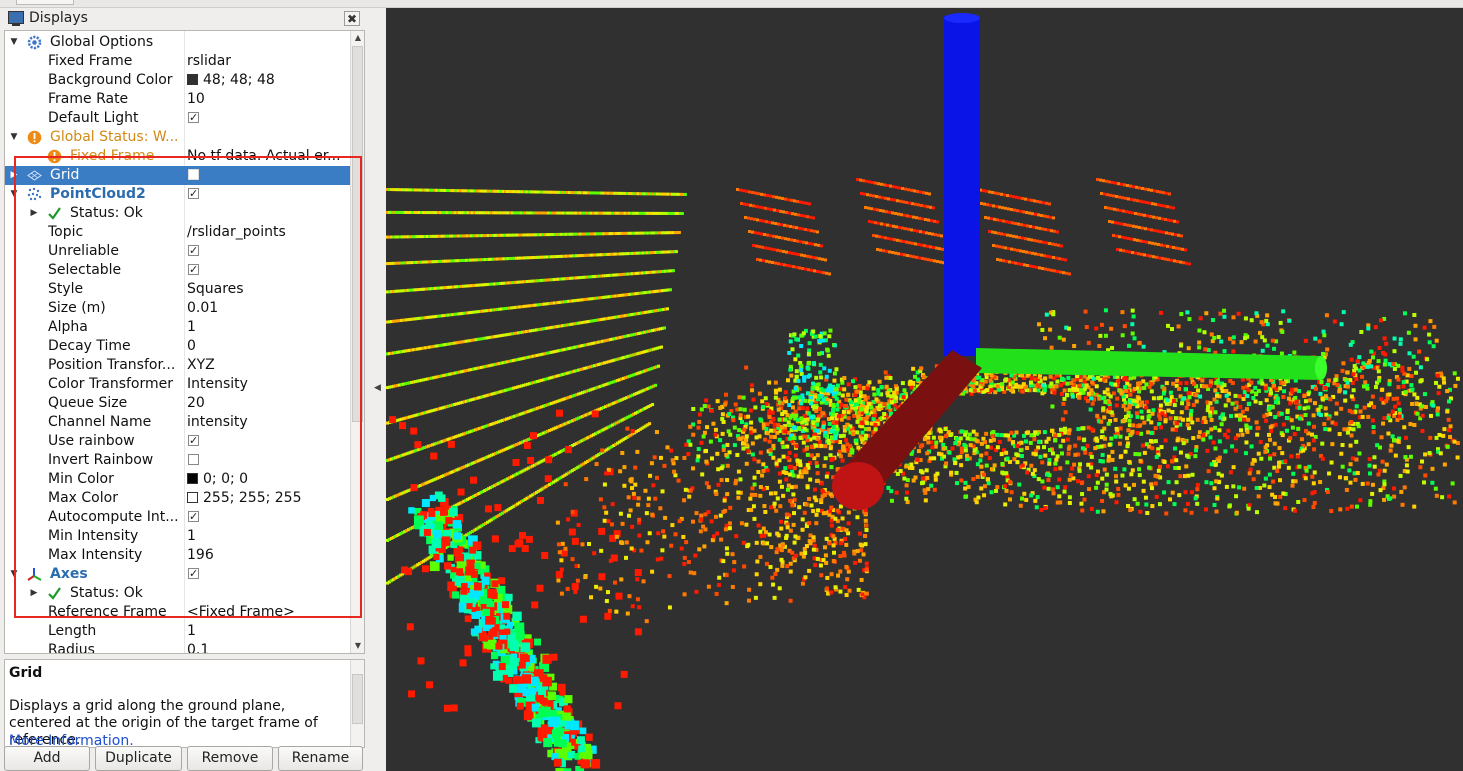  I want to click on tree-row-label: Frame Rate, so click(88, 99).